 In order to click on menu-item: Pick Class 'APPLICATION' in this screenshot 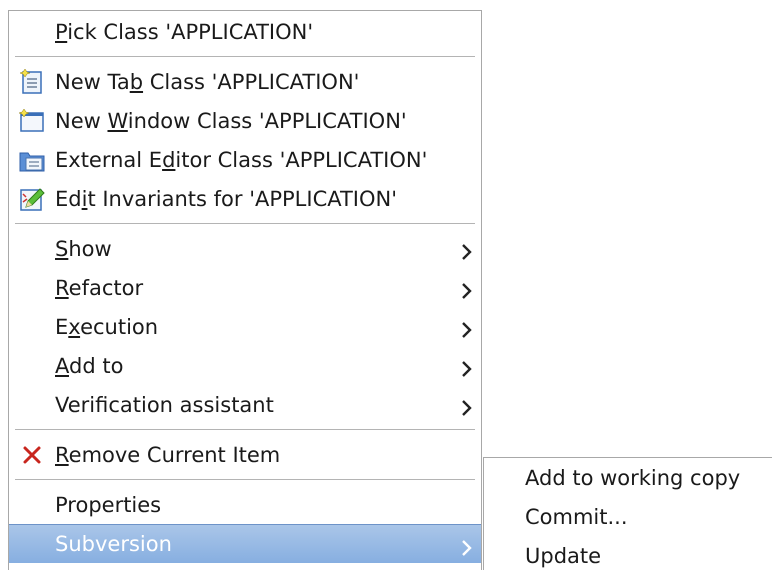, I will do `click(245, 31)`.